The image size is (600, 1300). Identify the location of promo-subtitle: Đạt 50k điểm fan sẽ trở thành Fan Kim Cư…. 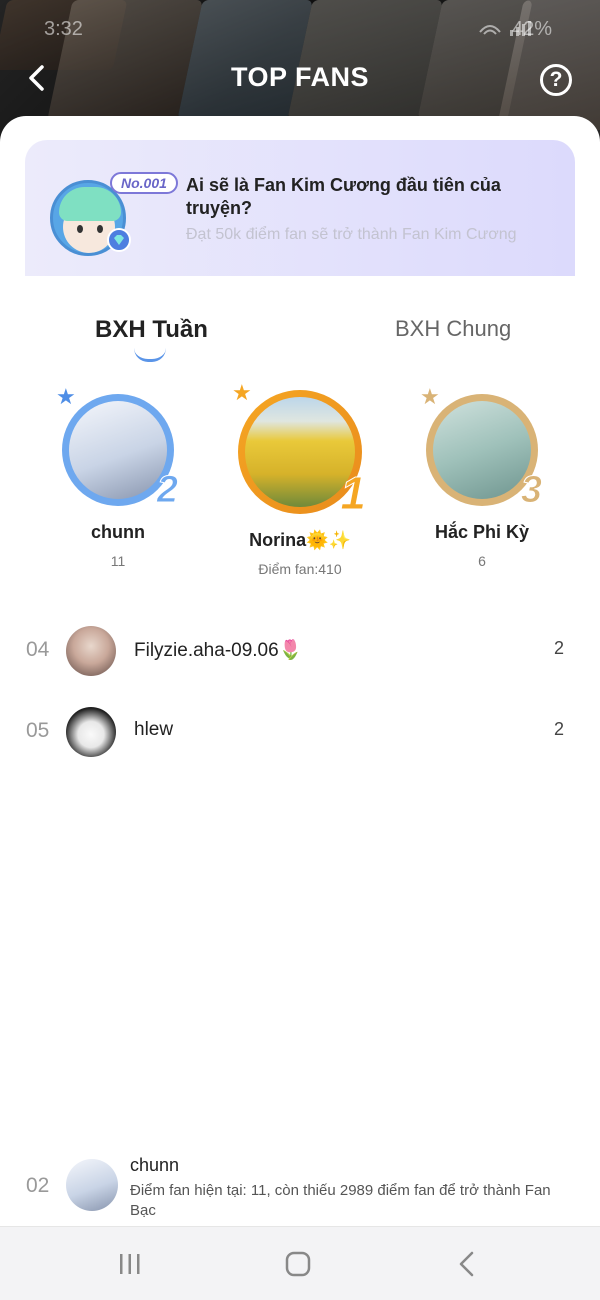
(351, 234).